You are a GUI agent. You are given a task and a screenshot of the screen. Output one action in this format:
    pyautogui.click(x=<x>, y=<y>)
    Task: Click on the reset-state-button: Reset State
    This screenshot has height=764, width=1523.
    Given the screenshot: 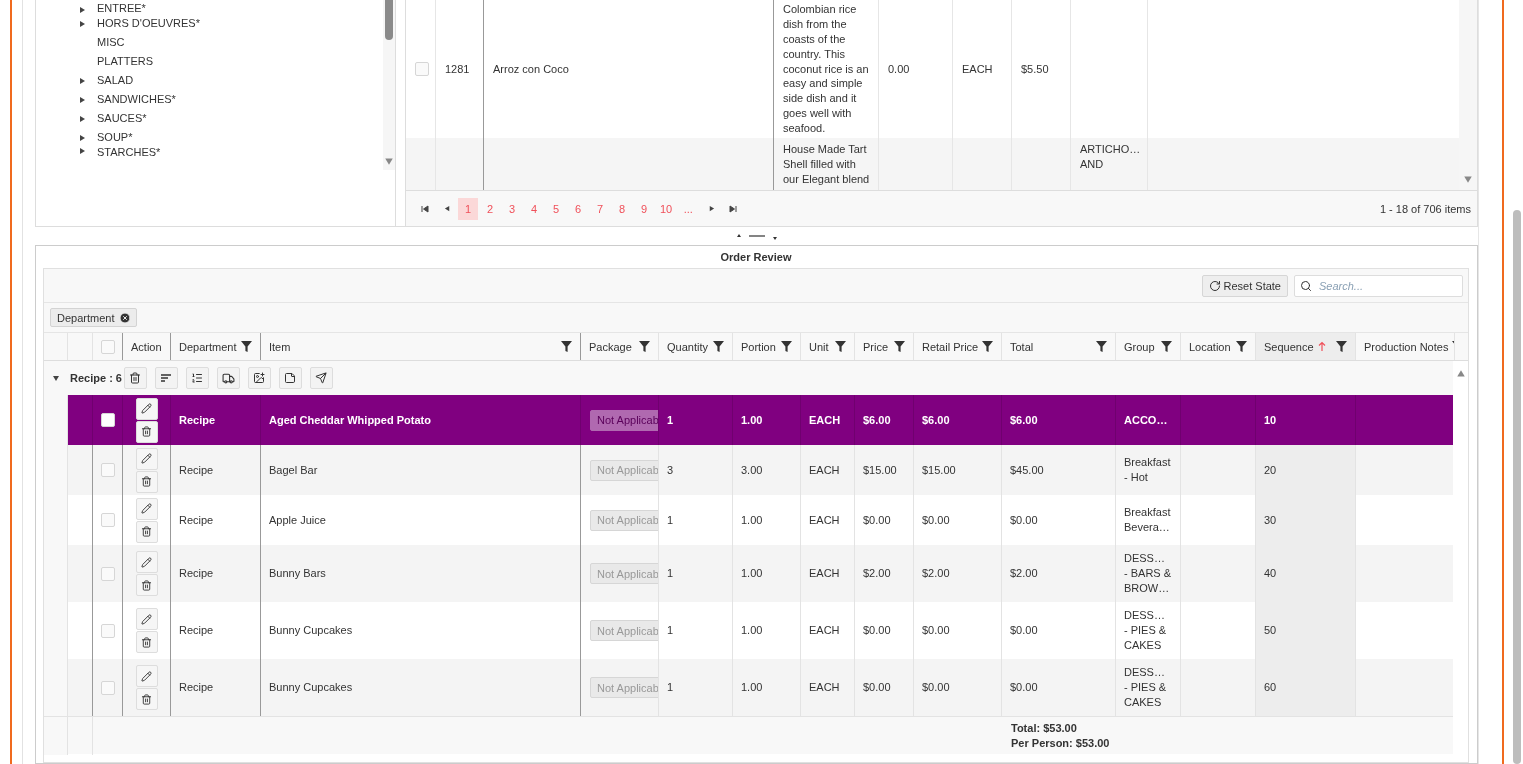 What is the action you would take?
    pyautogui.click(x=1244, y=285)
    